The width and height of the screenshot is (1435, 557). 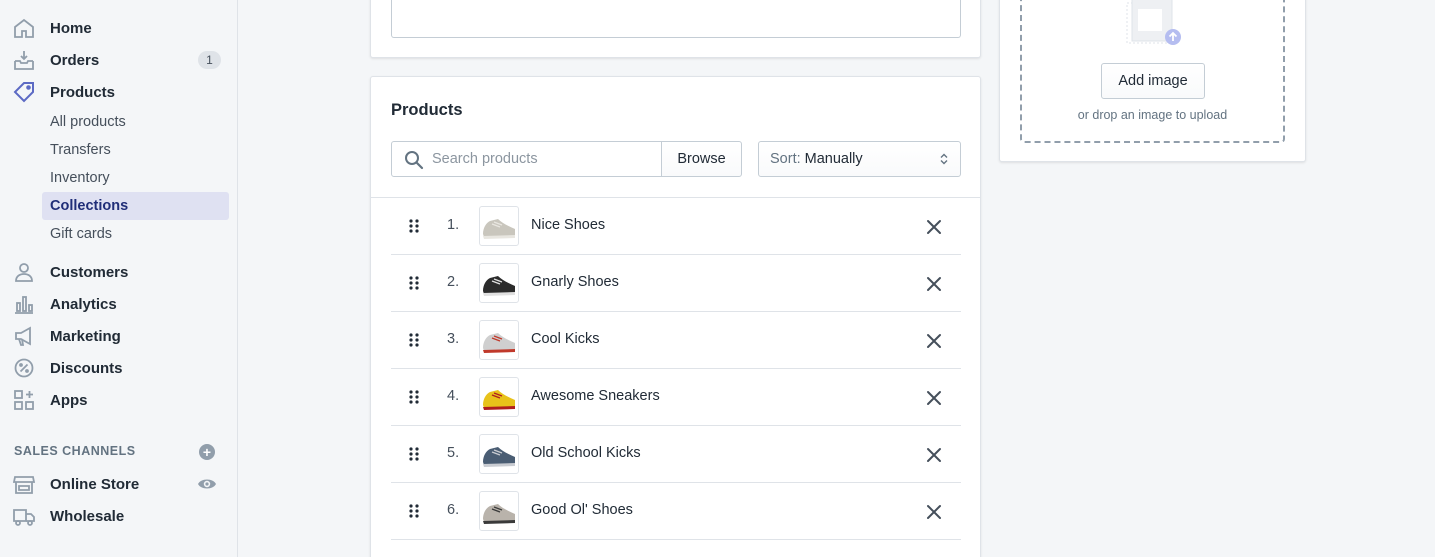 What do you see at coordinates (119, 400) in the screenshot?
I see `nav-item-apps: Apps` at bounding box center [119, 400].